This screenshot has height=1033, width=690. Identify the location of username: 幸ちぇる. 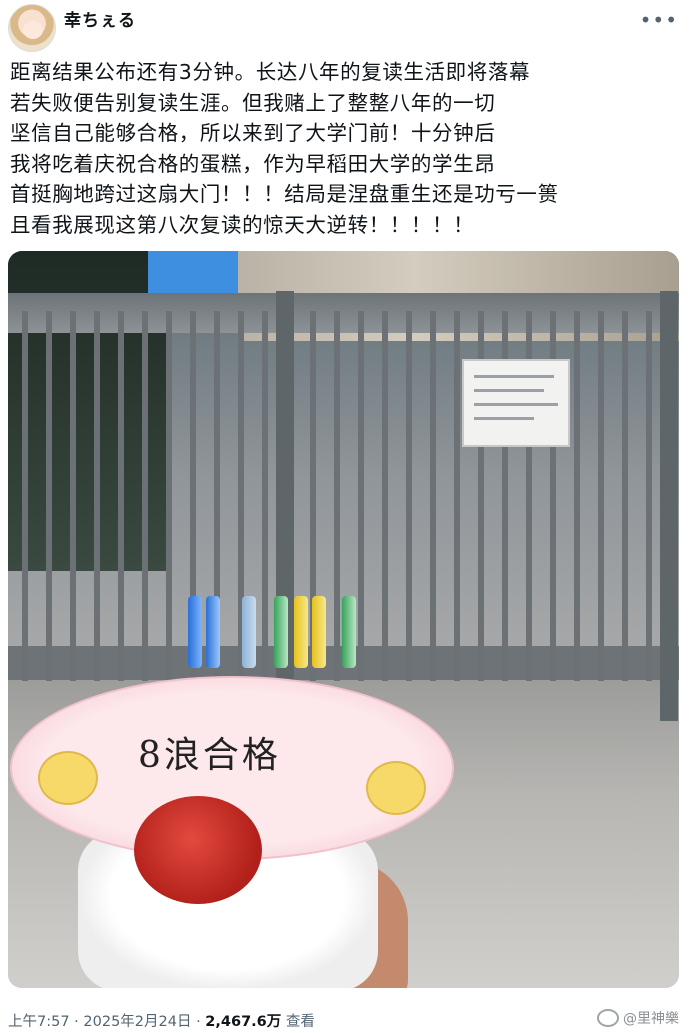
(100, 18).